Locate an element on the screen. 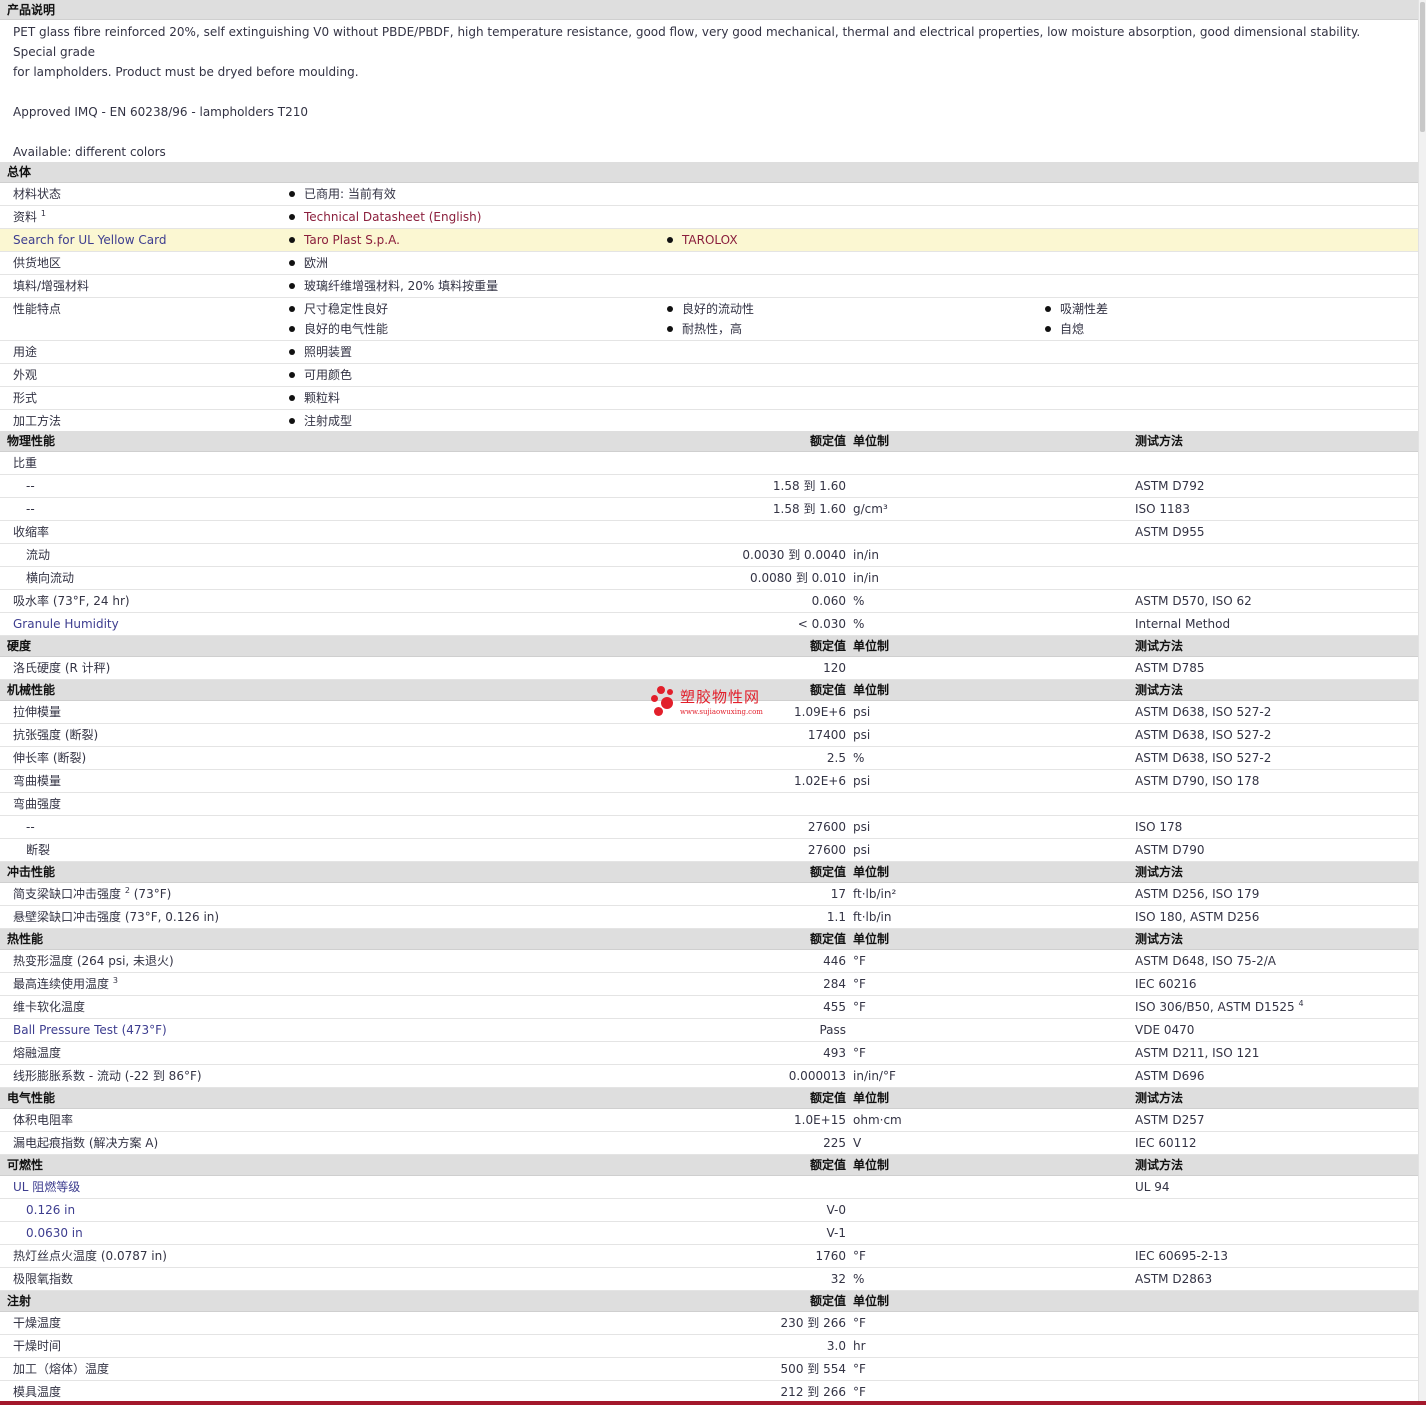  nominal-value: 0.0080 到 0.010 is located at coordinates (798, 578).